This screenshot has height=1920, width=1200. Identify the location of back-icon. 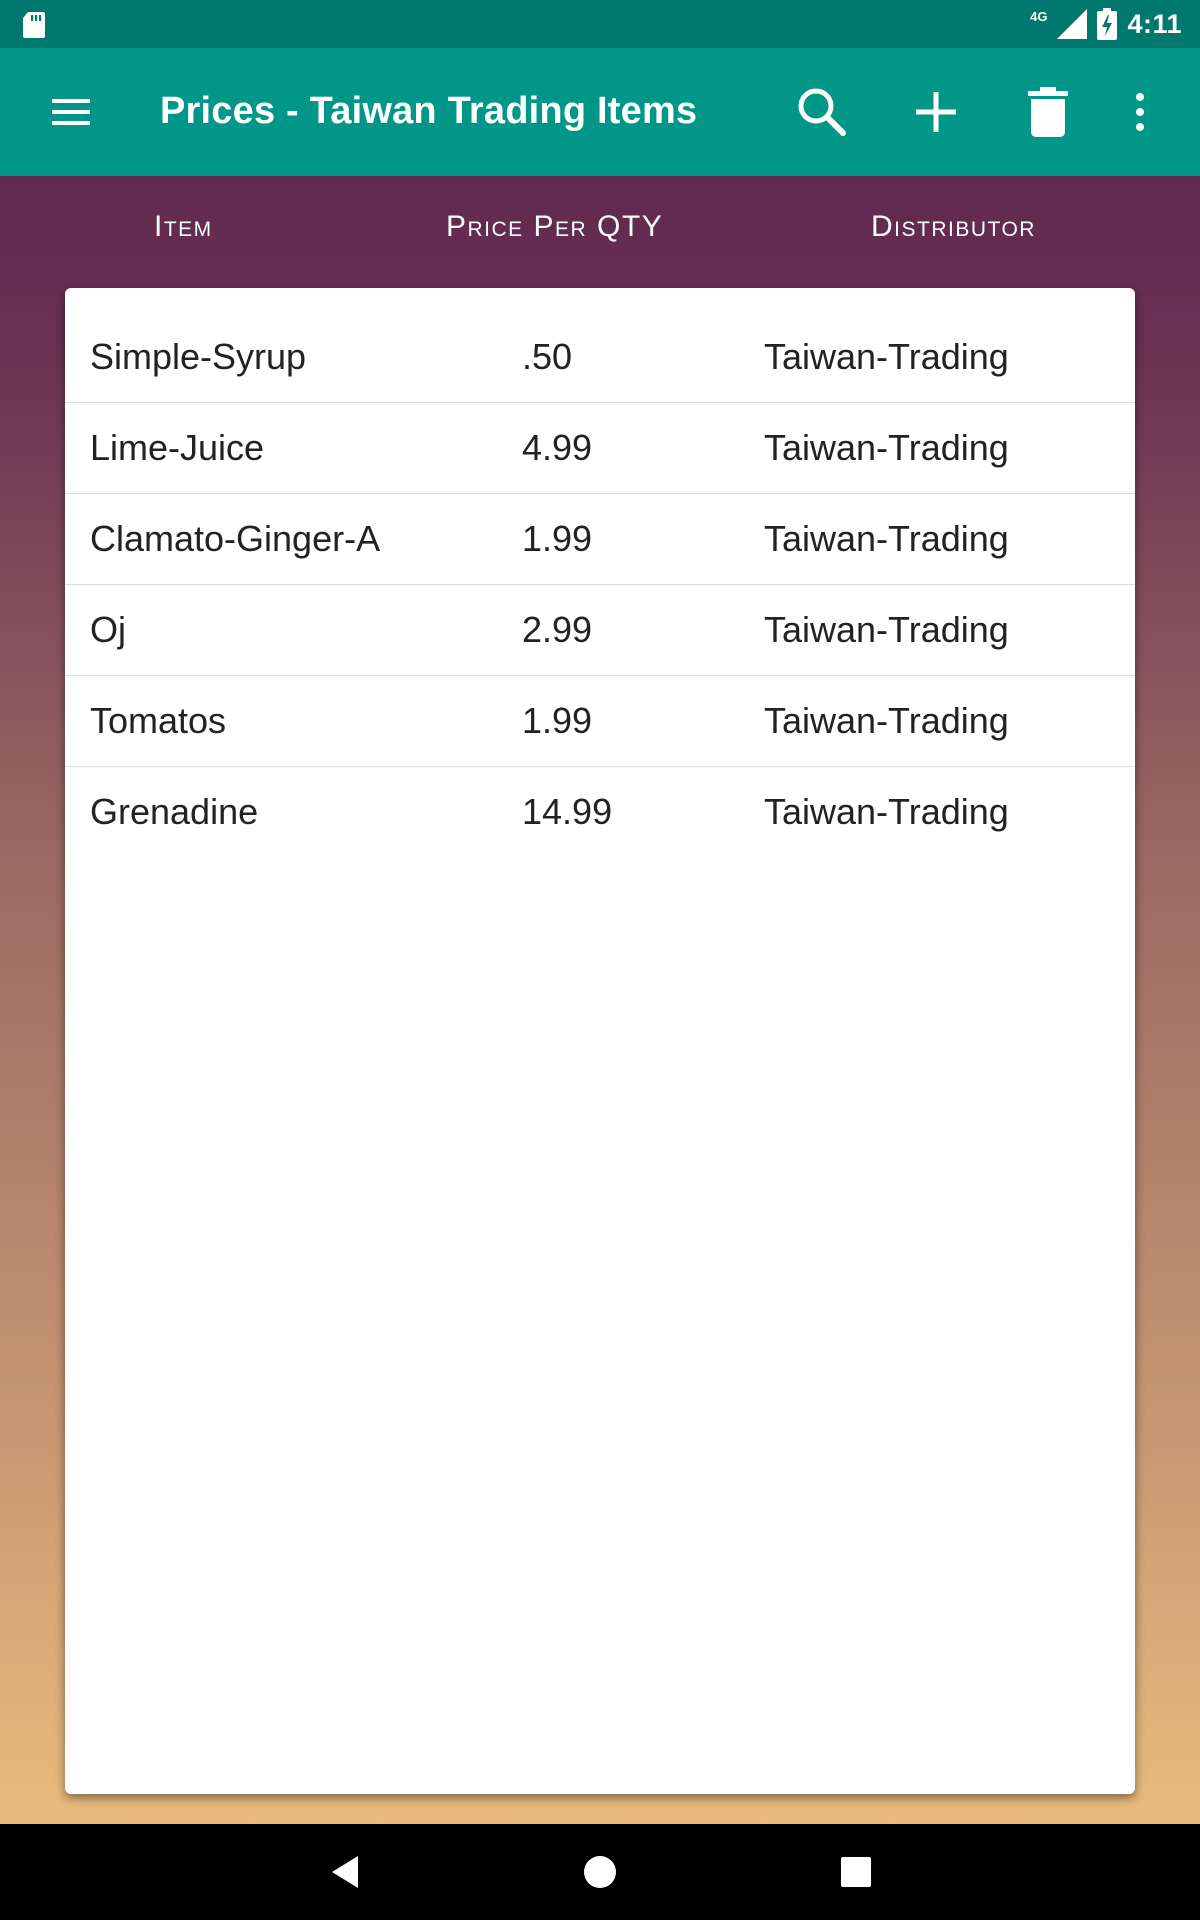
(345, 1872).